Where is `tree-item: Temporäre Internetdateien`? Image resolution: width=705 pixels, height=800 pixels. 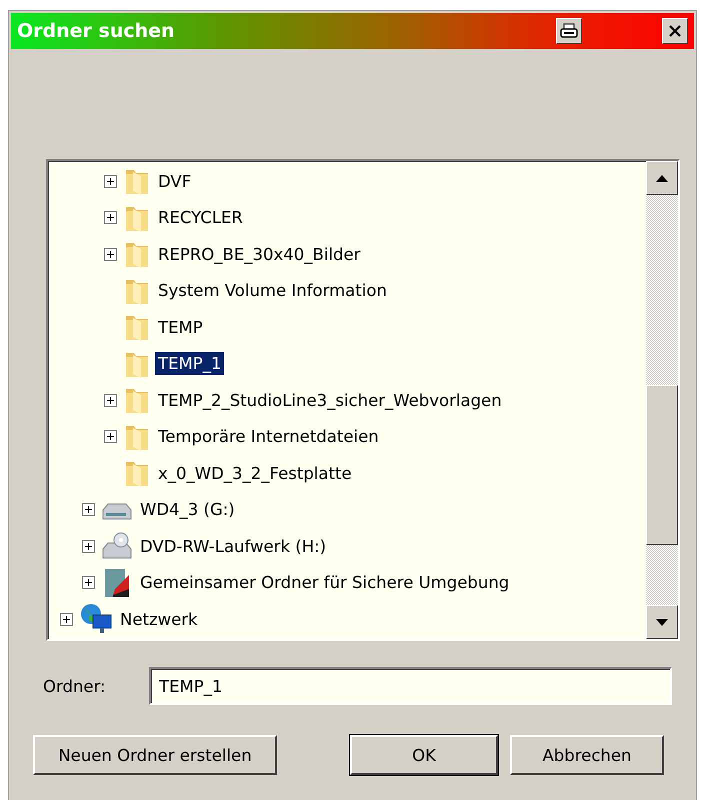 tree-item: Temporäre Internetdateien is located at coordinates (268, 436).